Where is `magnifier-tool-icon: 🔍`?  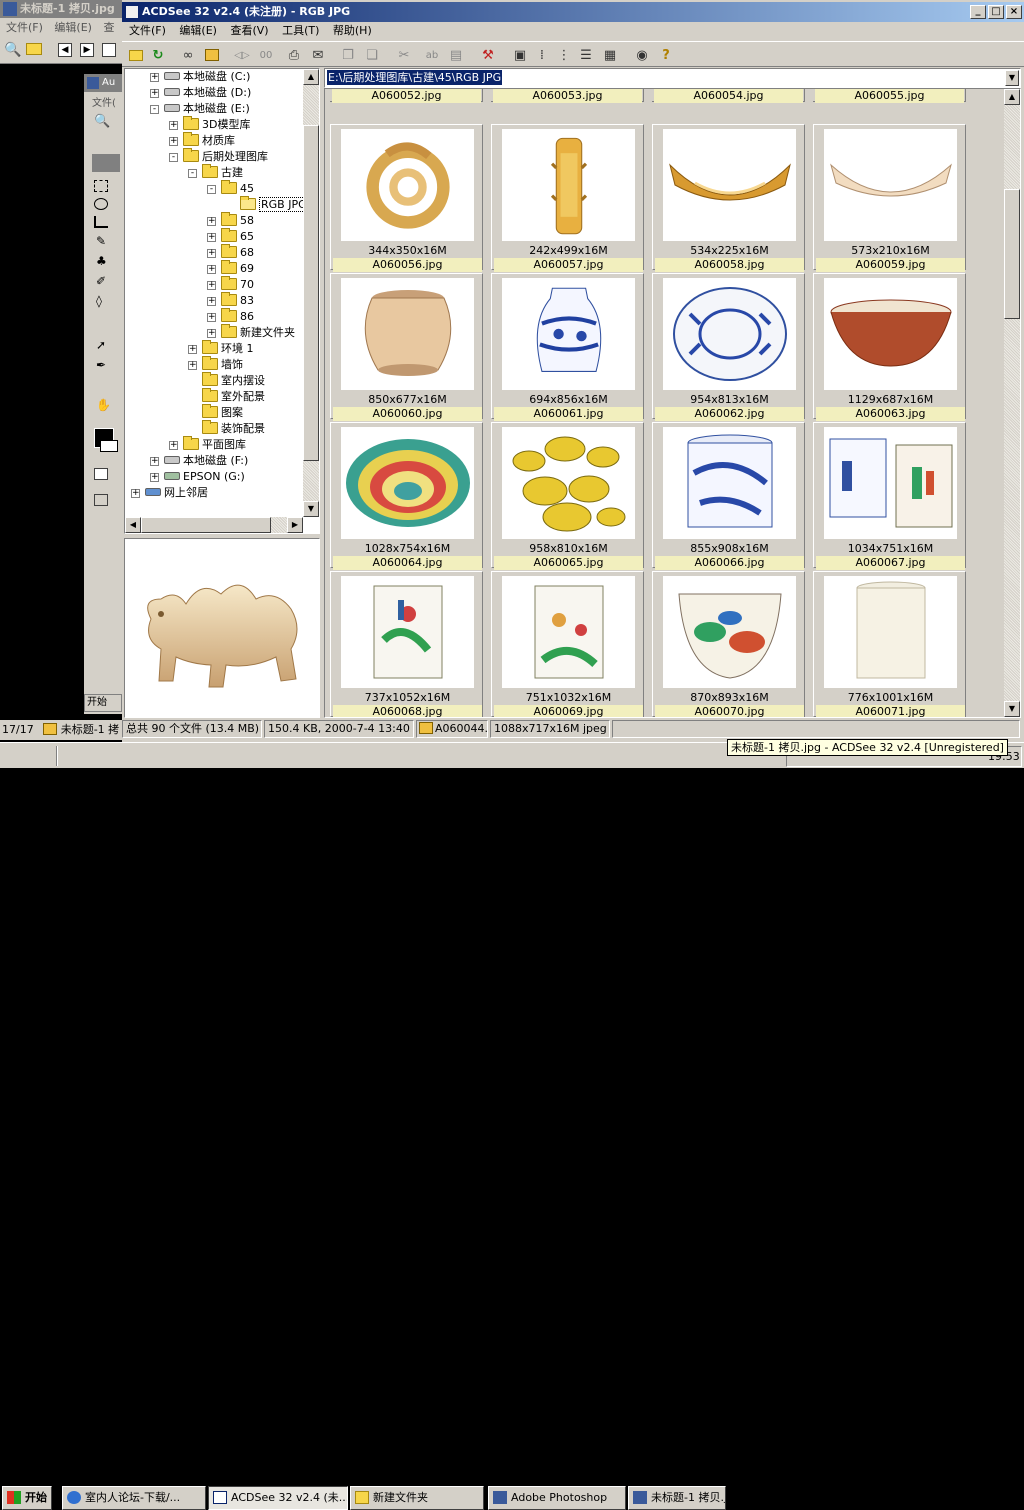 magnifier-tool-icon: 🔍 is located at coordinates (102, 121).